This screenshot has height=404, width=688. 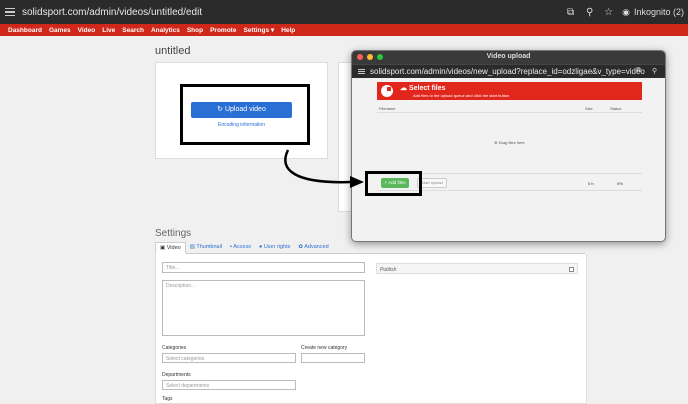 What do you see at coordinates (388, 270) in the screenshot?
I see `publish-label: Publish` at bounding box center [388, 270].